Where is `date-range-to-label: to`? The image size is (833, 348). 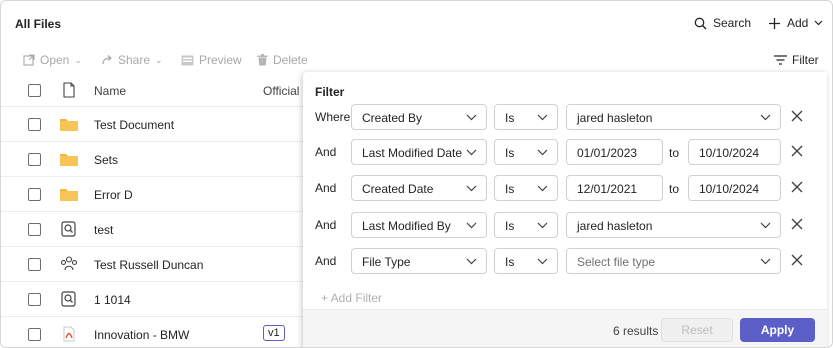
date-range-to-label: to is located at coordinates (674, 153).